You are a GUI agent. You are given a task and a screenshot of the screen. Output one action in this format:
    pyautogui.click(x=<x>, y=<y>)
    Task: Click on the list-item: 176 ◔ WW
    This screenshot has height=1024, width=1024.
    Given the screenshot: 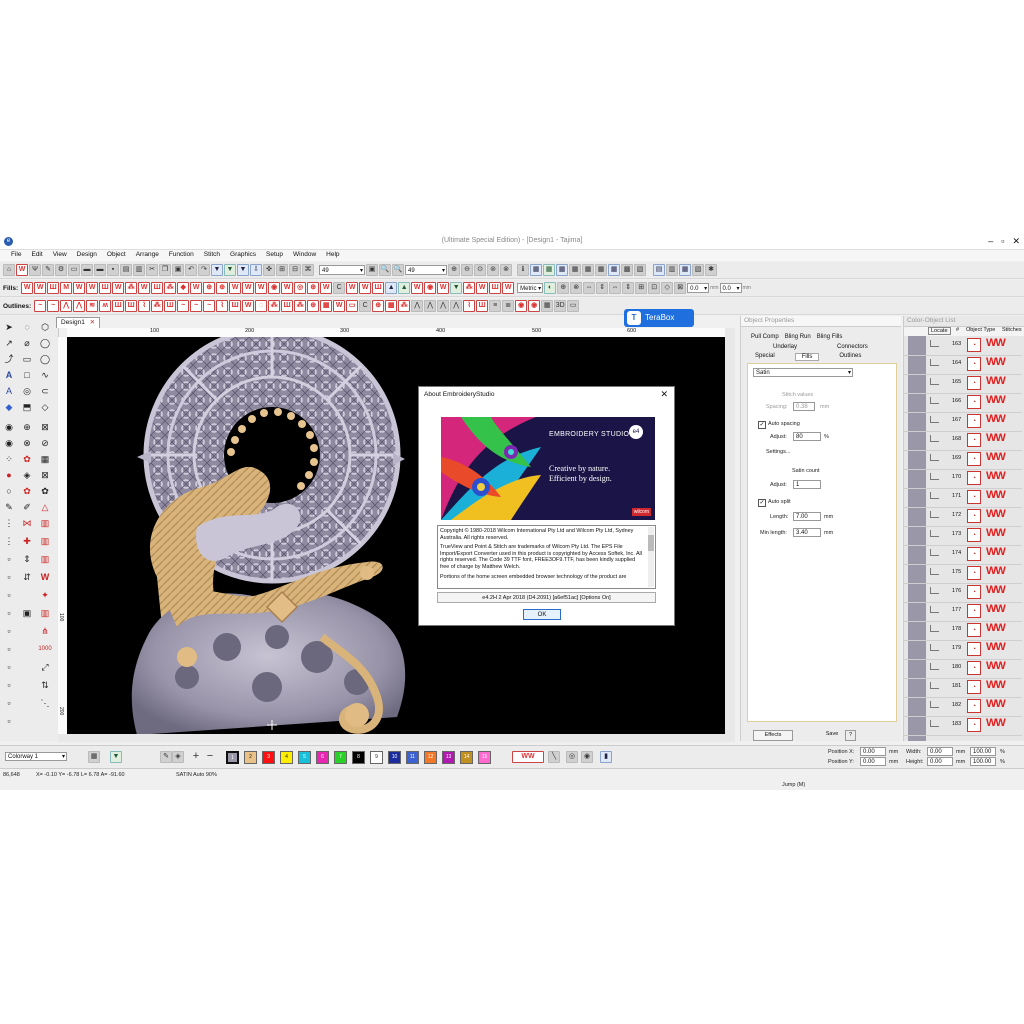 What is the action you would take?
    pyautogui.click(x=963, y=593)
    